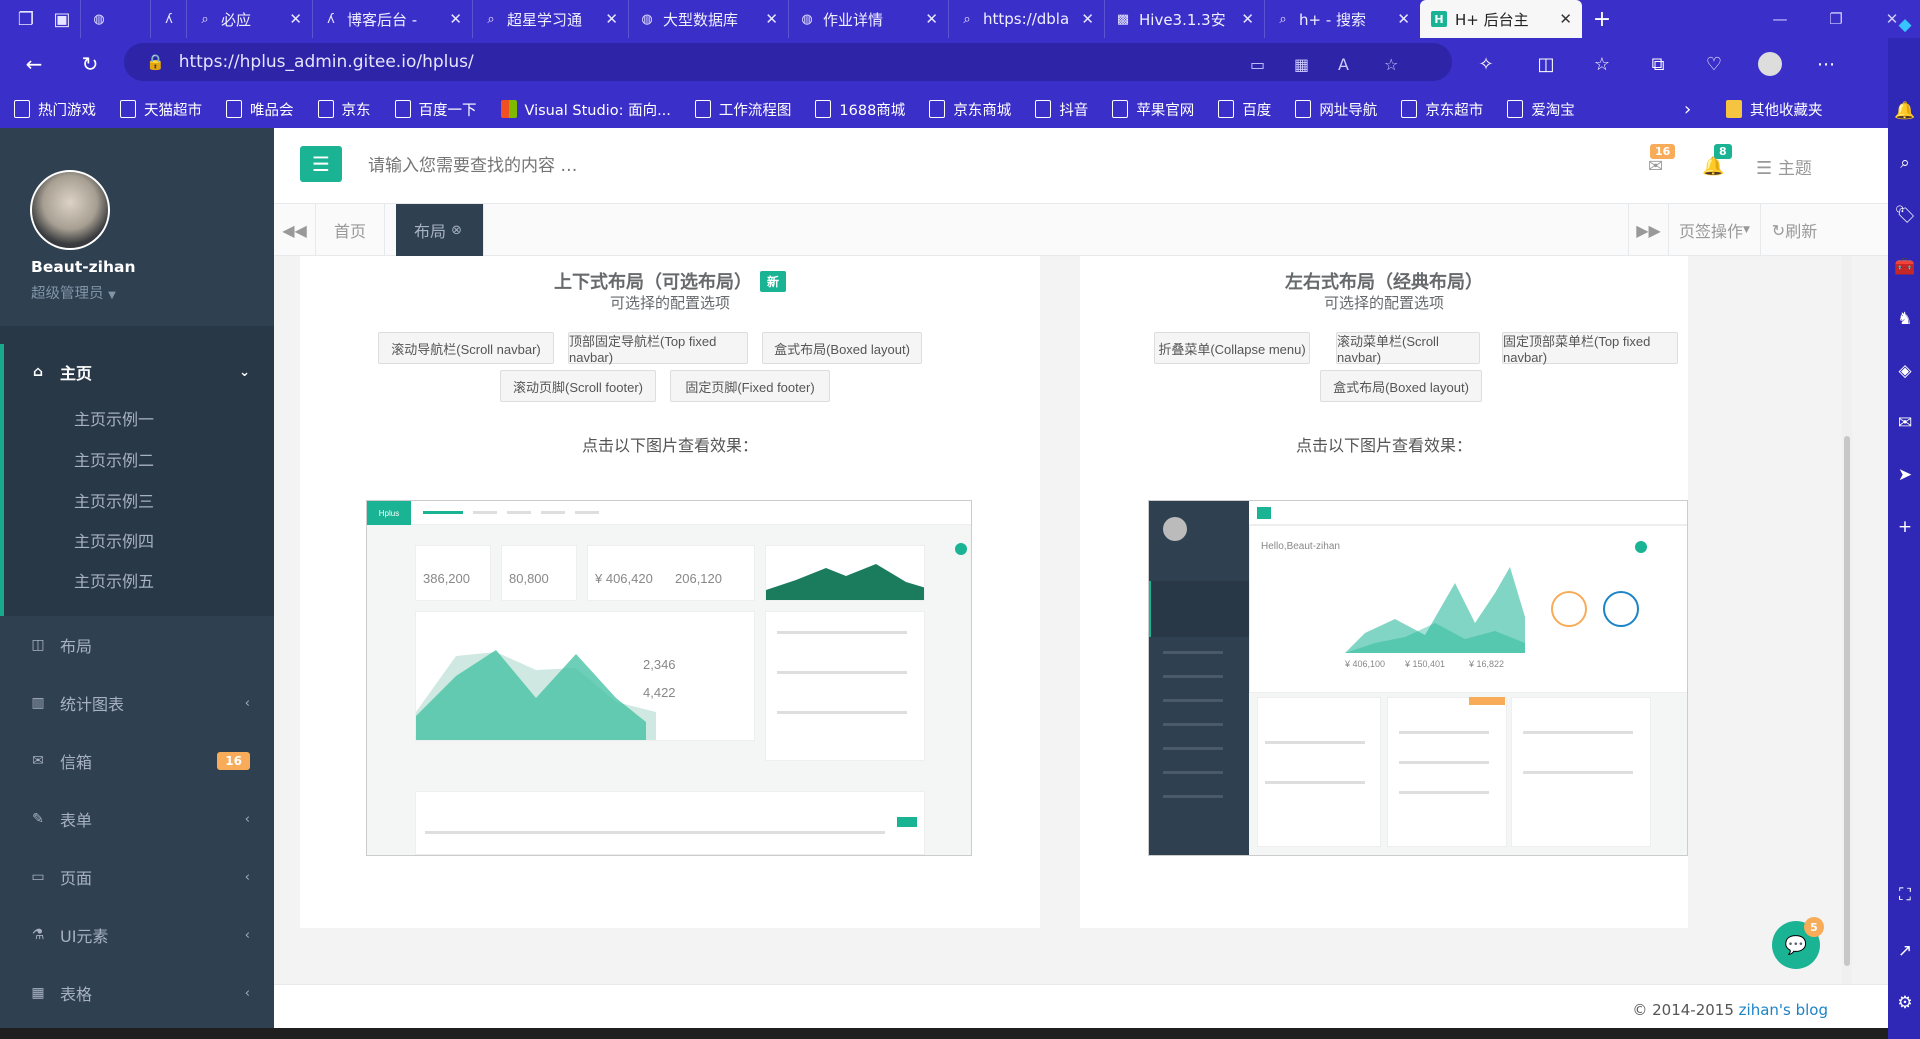  I want to click on chevron-right-icon: ›, so click(1687, 109).